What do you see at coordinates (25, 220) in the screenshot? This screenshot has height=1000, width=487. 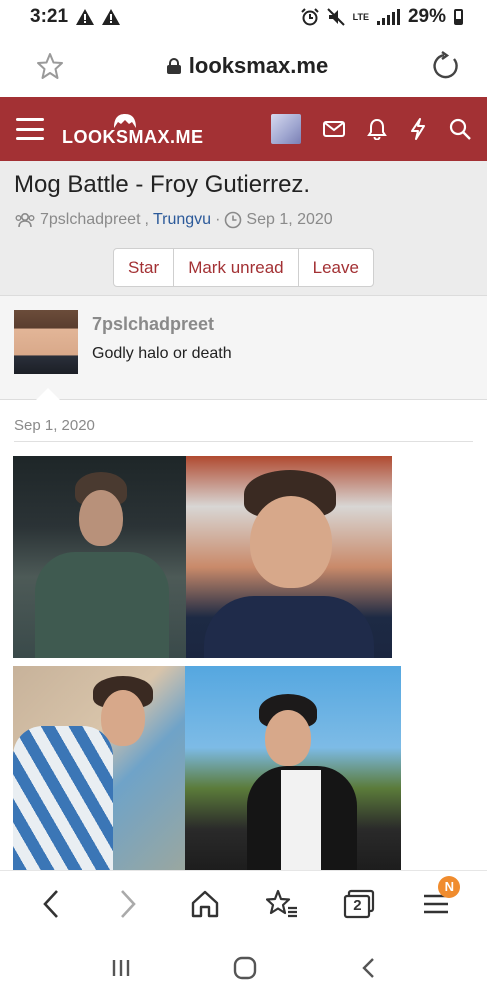 I see `users-icon` at bounding box center [25, 220].